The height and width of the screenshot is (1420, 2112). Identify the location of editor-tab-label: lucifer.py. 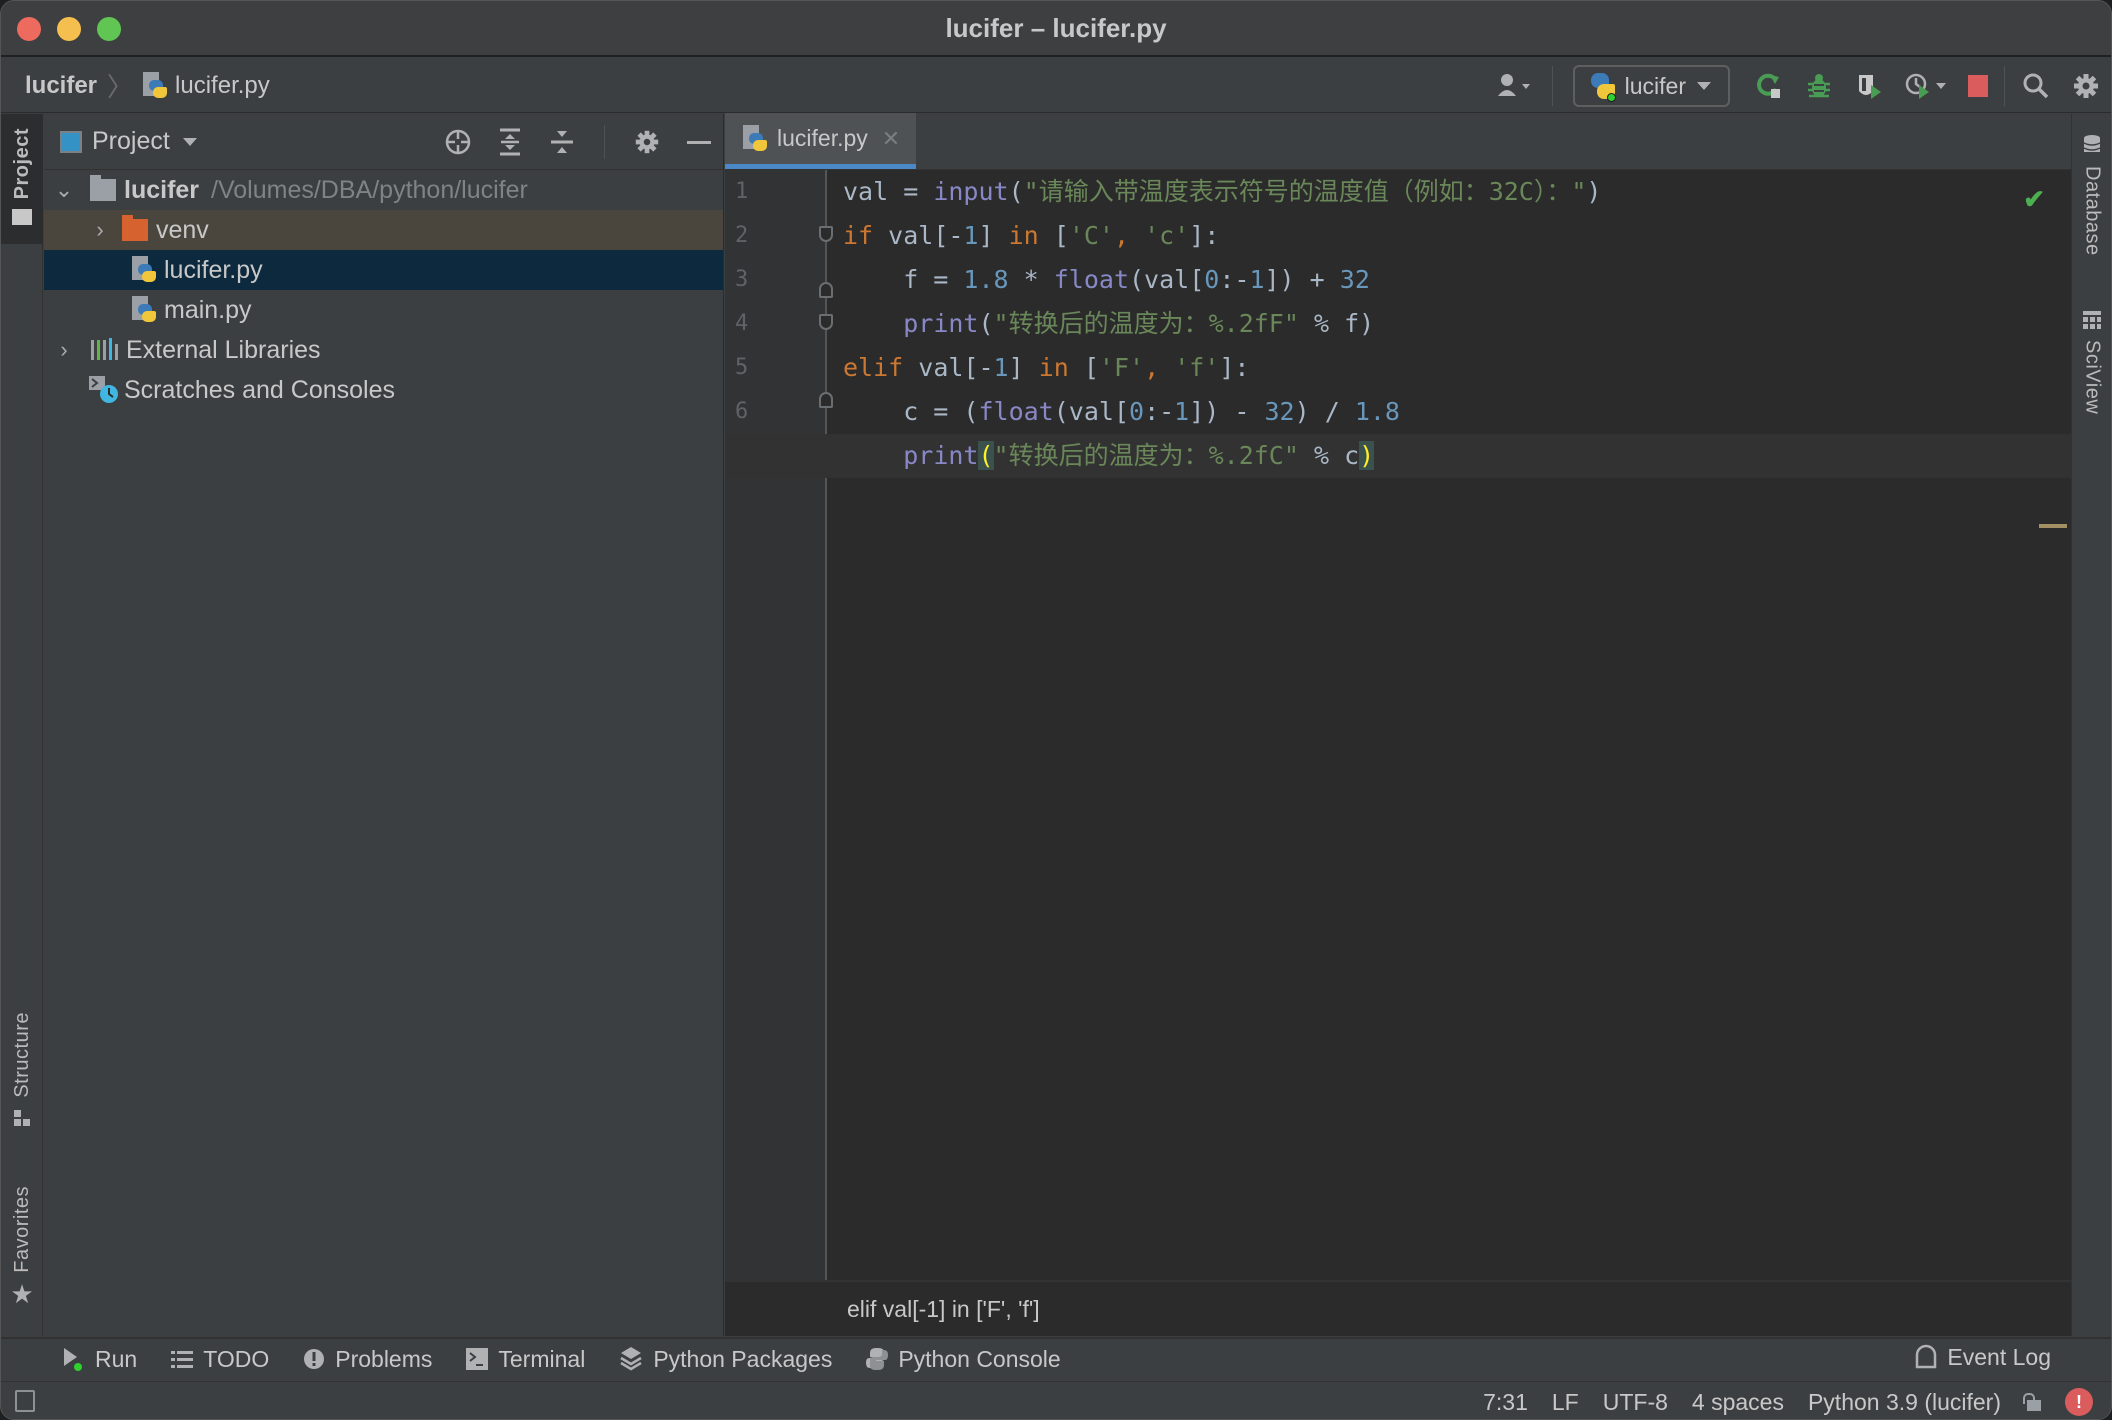
(822, 138).